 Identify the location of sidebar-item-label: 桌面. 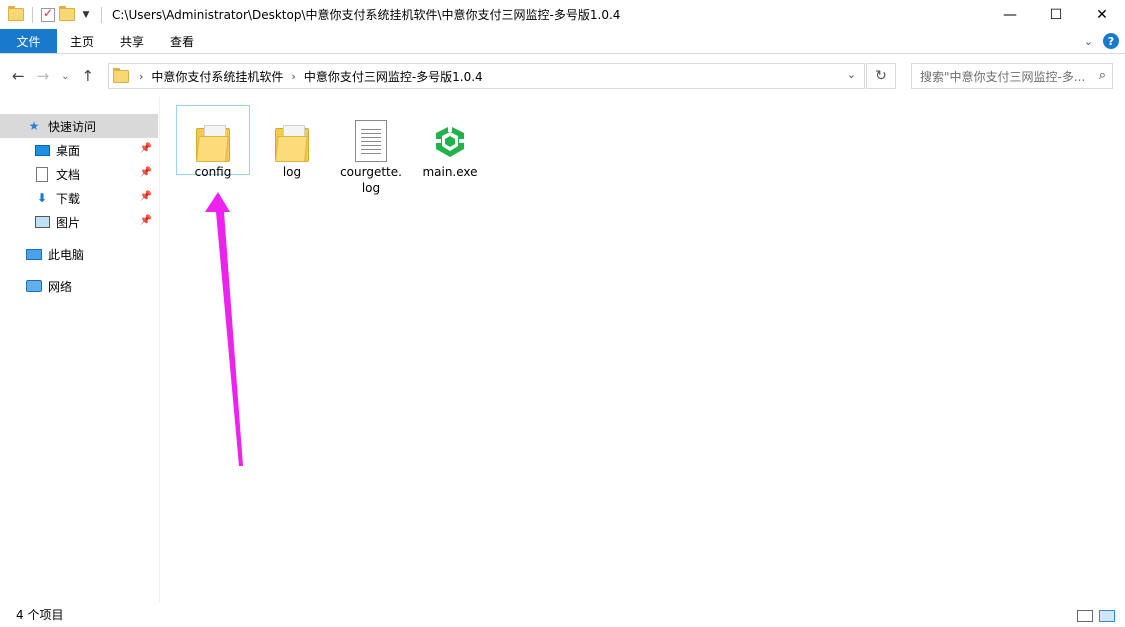
(68, 150).